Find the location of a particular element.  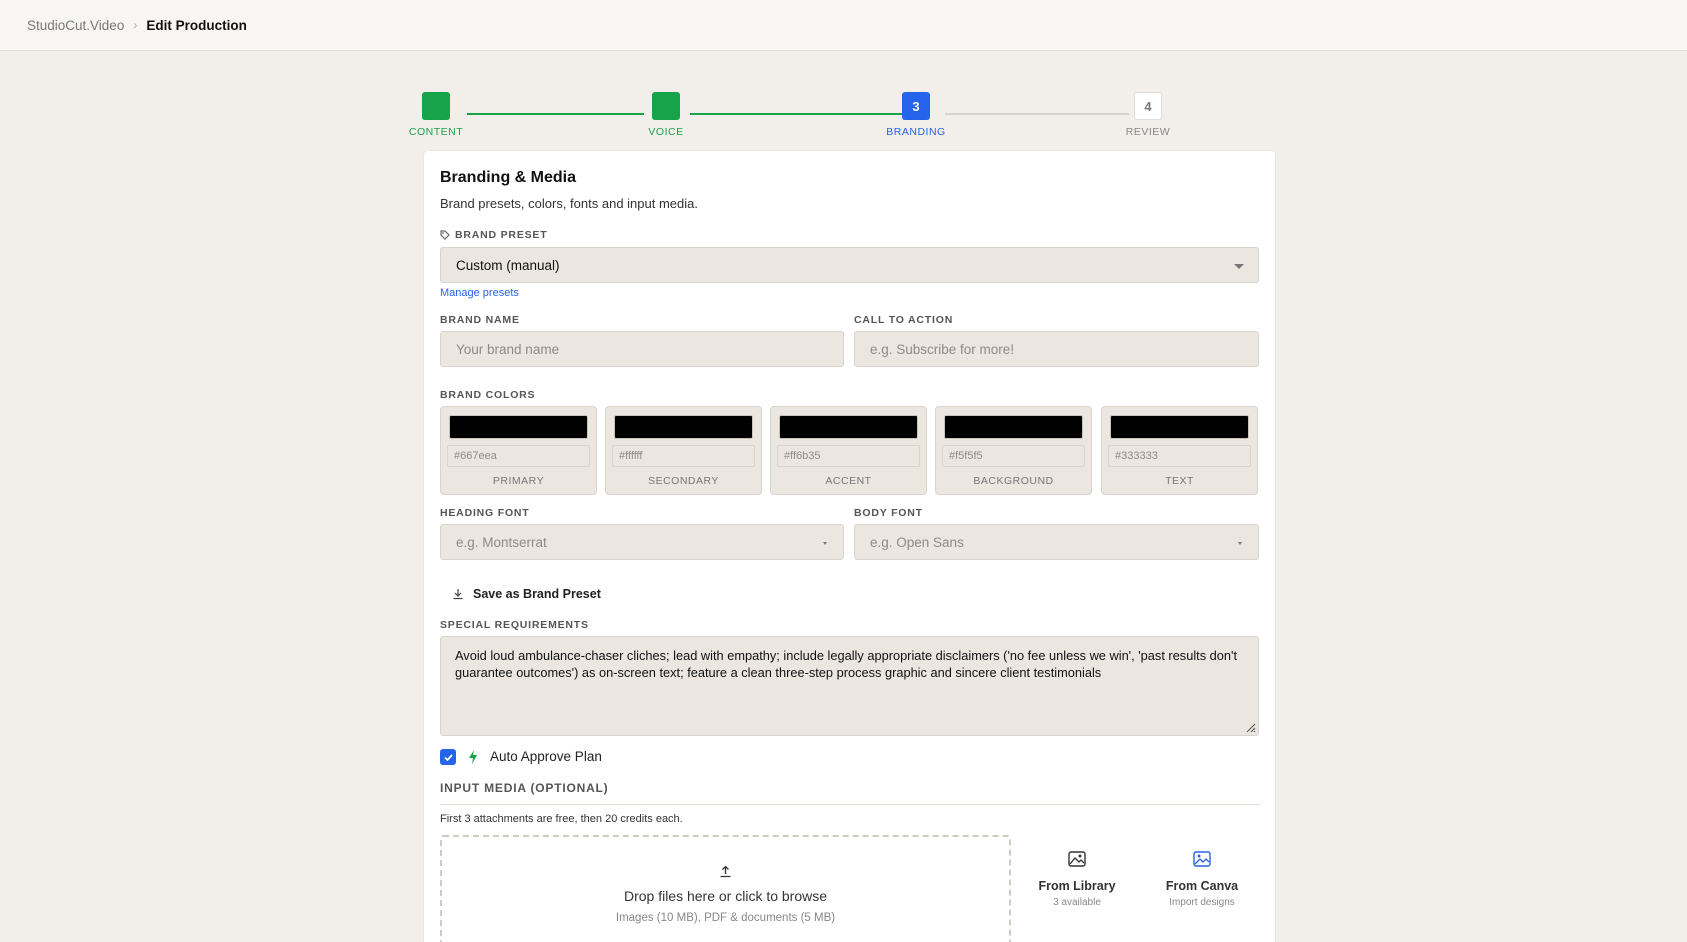

special-requirements-label: SPECIAL REQUIREMENTS is located at coordinates (514, 625).